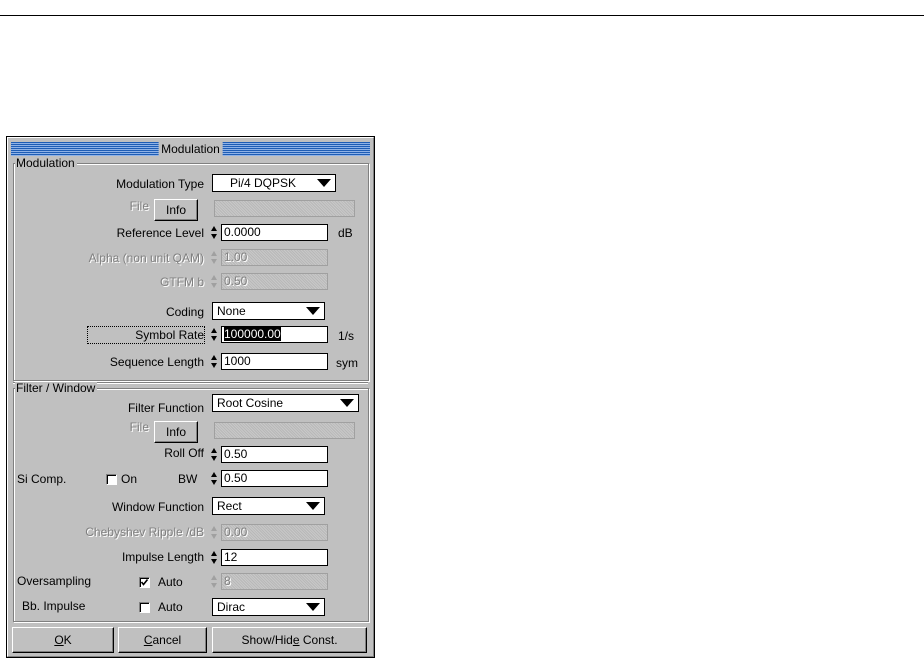 Image resolution: width=924 pixels, height=664 pixels. What do you see at coordinates (289, 640) in the screenshot?
I see `show-hide-const-button: Show/Hide Const.` at bounding box center [289, 640].